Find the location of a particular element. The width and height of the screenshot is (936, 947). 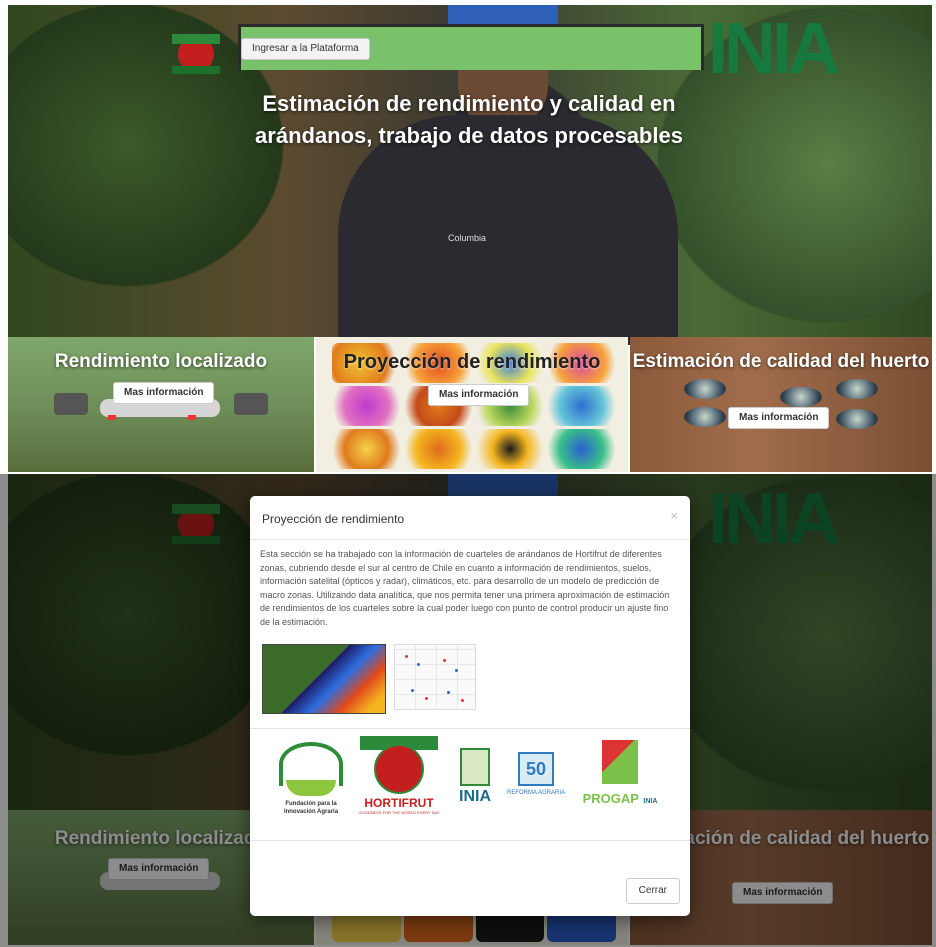

card-rendimiento-localizado: Rendimiento localizado Mas información is located at coordinates (161, 404).